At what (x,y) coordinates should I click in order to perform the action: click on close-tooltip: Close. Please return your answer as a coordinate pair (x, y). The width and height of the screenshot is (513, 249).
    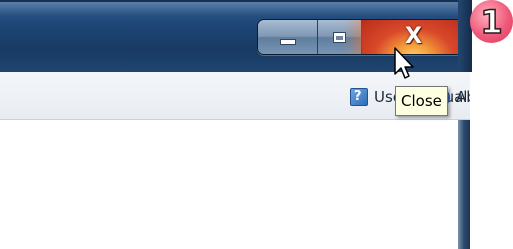
    Looking at the image, I should click on (421, 101).